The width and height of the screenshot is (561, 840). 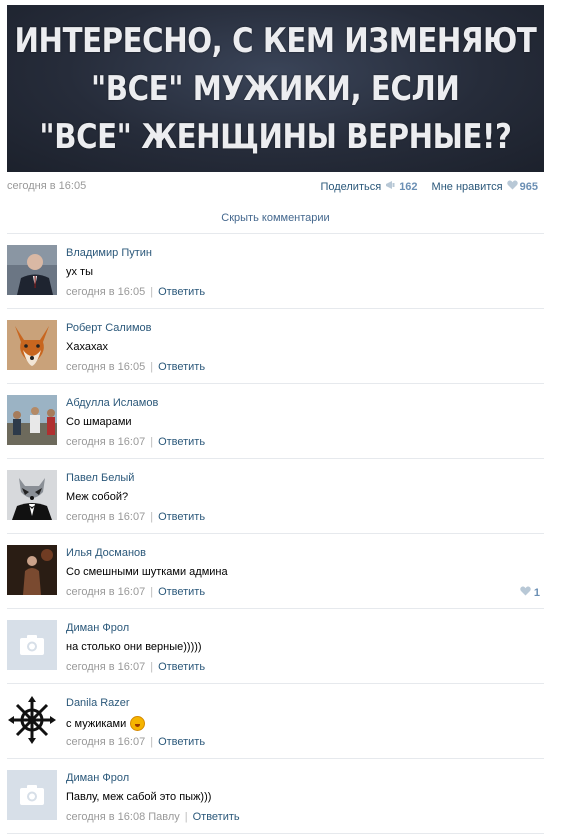 I want to click on post-image-line-1: ИНТЕРЕСНО, С КЕМ ИЗМЕНЯЮТ, so click(x=275, y=40).